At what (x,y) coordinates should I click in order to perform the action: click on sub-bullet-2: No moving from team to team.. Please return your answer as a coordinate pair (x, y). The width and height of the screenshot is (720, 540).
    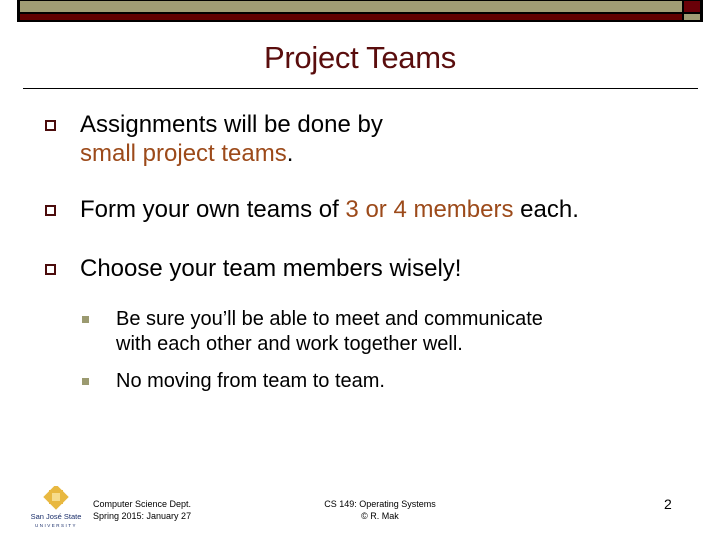
    Looking at the image, I should click on (233, 381).